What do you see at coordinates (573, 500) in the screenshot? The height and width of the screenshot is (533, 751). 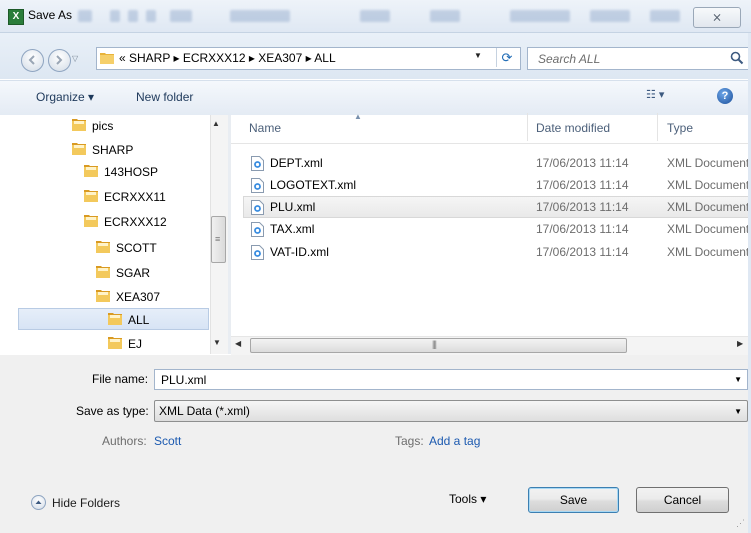 I see `save-button: Save` at bounding box center [573, 500].